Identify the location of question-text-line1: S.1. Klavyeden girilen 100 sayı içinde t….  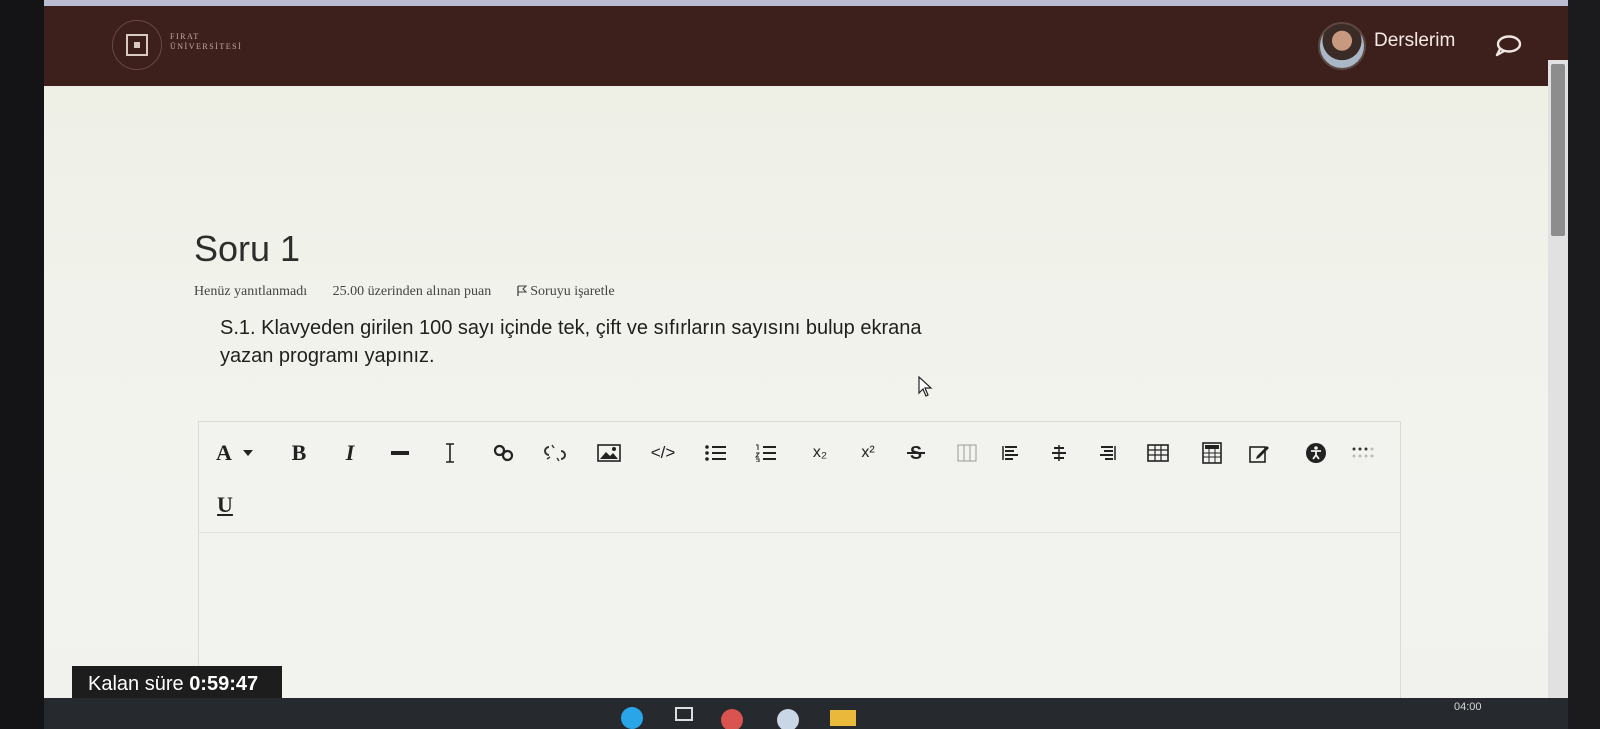
(571, 328).